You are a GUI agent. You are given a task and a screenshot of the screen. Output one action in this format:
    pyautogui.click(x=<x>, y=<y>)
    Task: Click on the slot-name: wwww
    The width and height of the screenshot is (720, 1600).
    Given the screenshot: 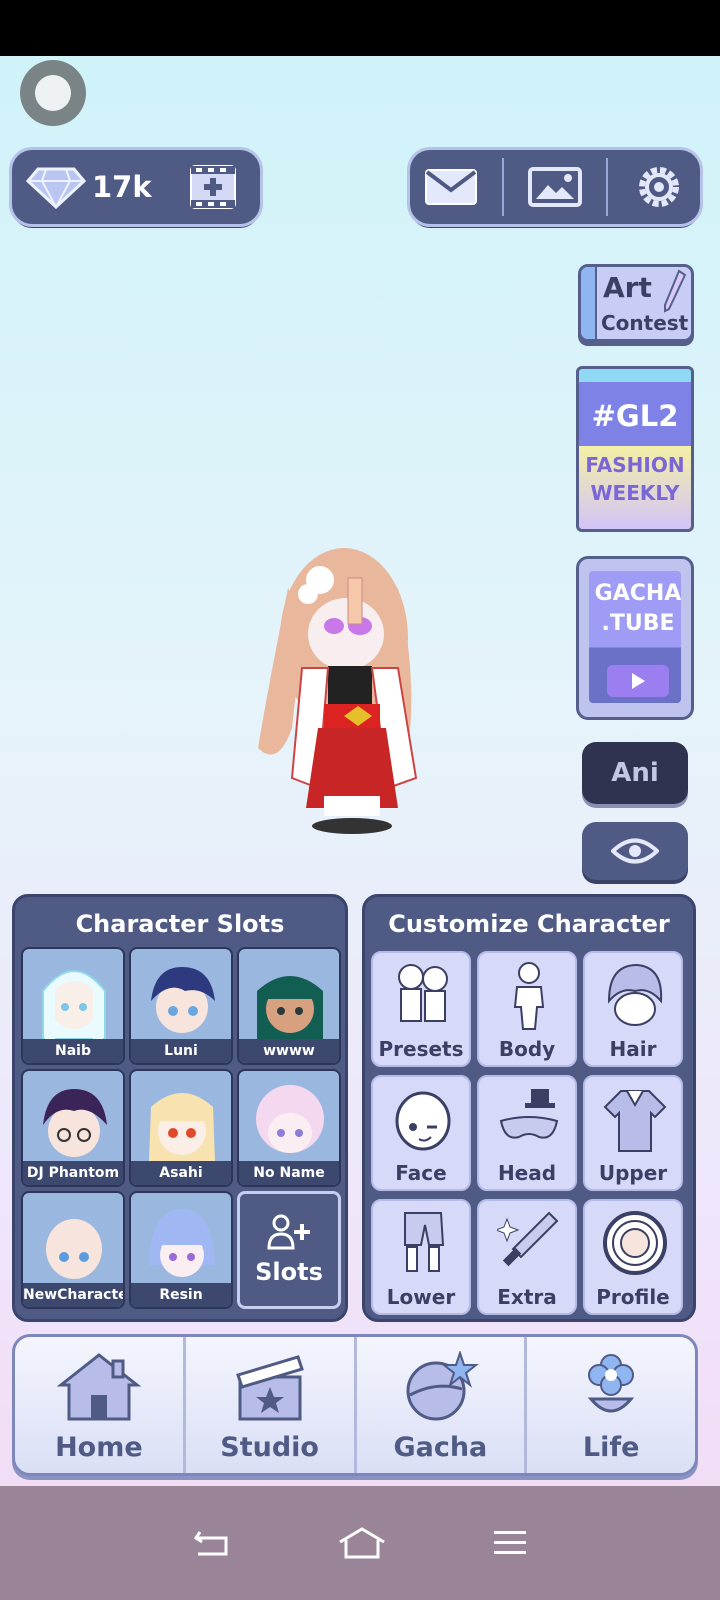 What is the action you would take?
    pyautogui.click(x=289, y=1051)
    